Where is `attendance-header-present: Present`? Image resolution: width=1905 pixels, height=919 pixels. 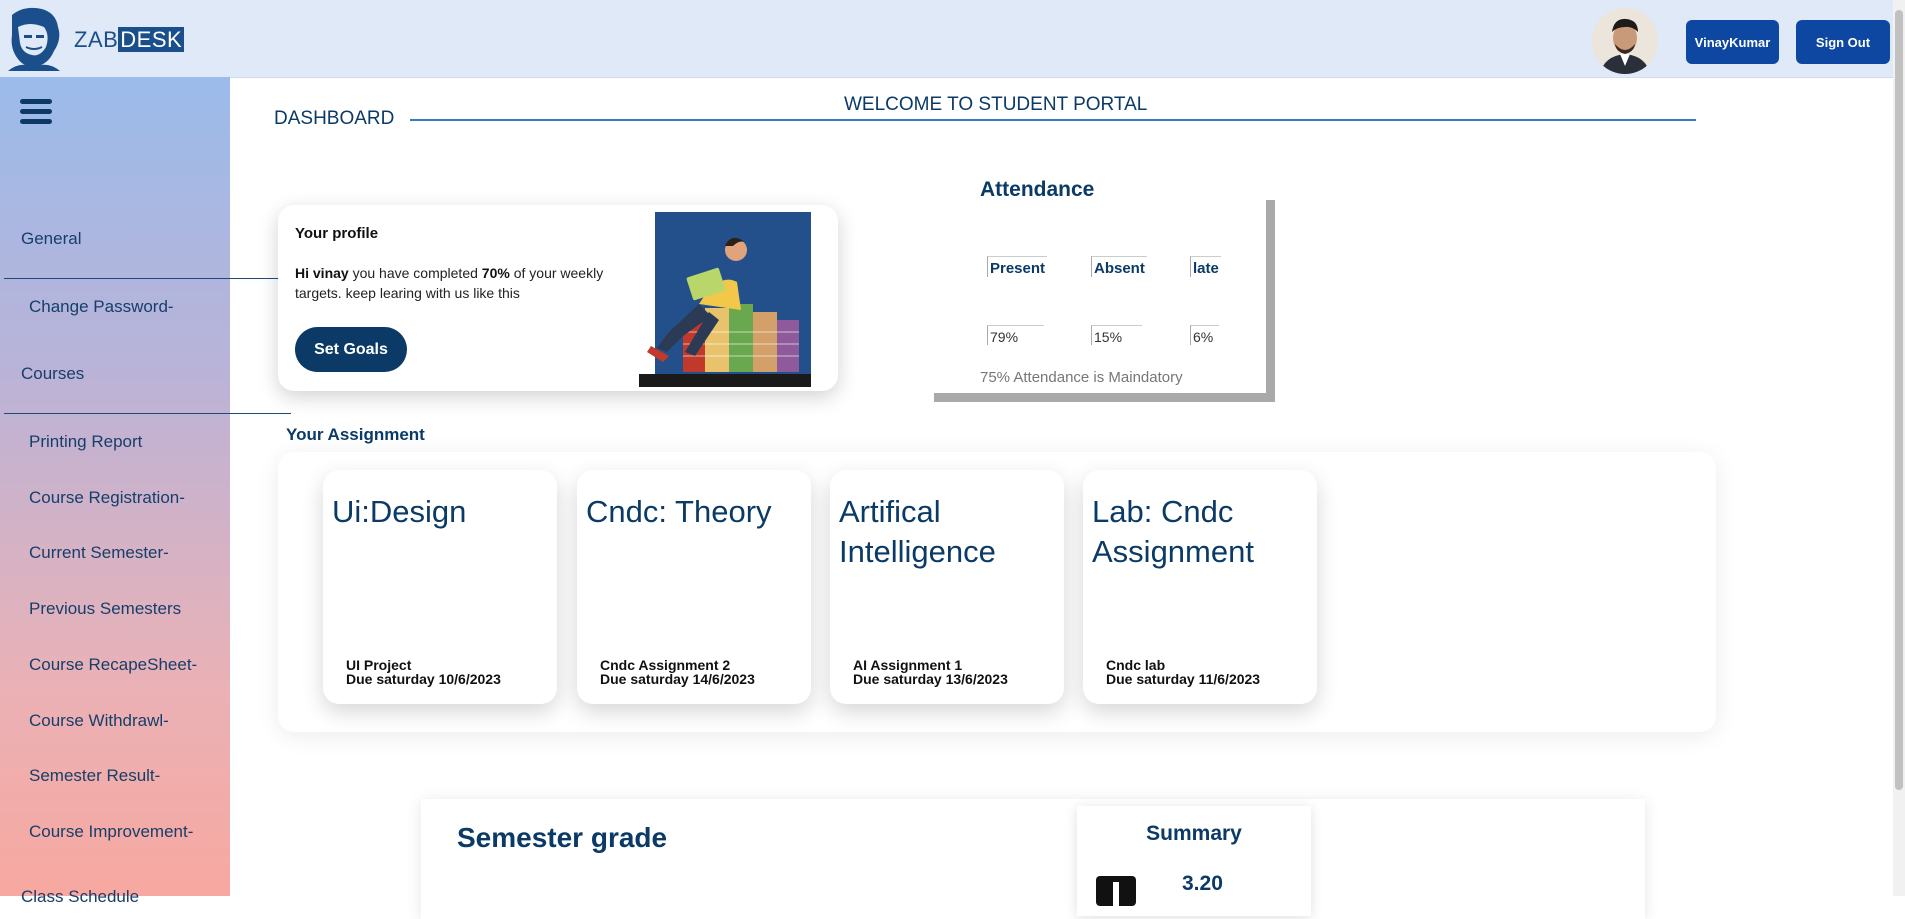
attendance-header-present: Present is located at coordinates (1017, 266).